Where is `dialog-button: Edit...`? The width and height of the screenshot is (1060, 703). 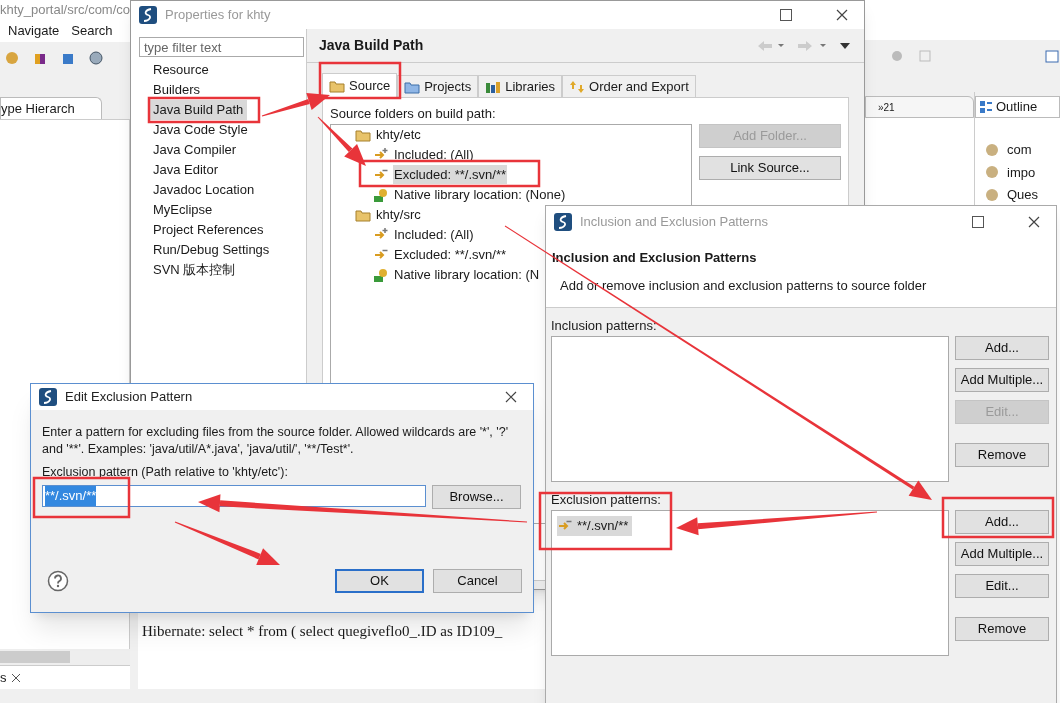
dialog-button: Edit... is located at coordinates (1002, 586).